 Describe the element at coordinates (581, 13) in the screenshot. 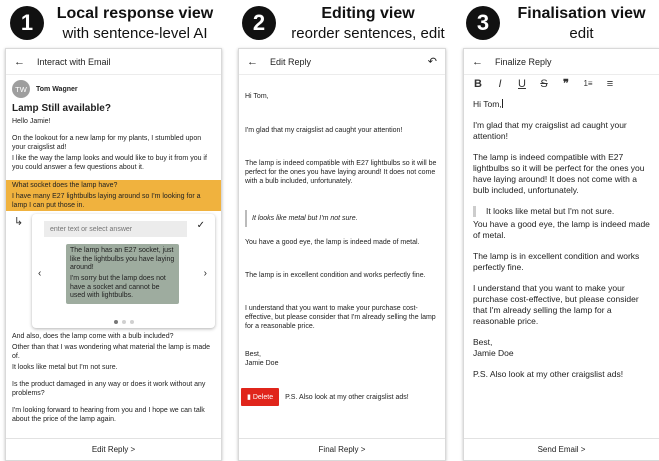

I see `step-title: Finalisation view` at that location.